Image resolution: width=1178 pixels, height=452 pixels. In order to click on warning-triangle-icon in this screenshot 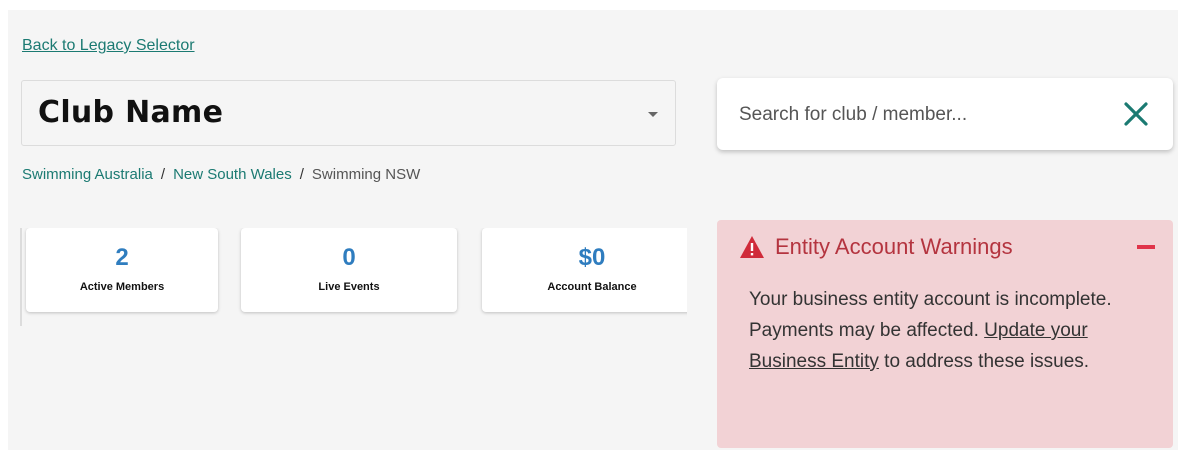, I will do `click(752, 247)`.